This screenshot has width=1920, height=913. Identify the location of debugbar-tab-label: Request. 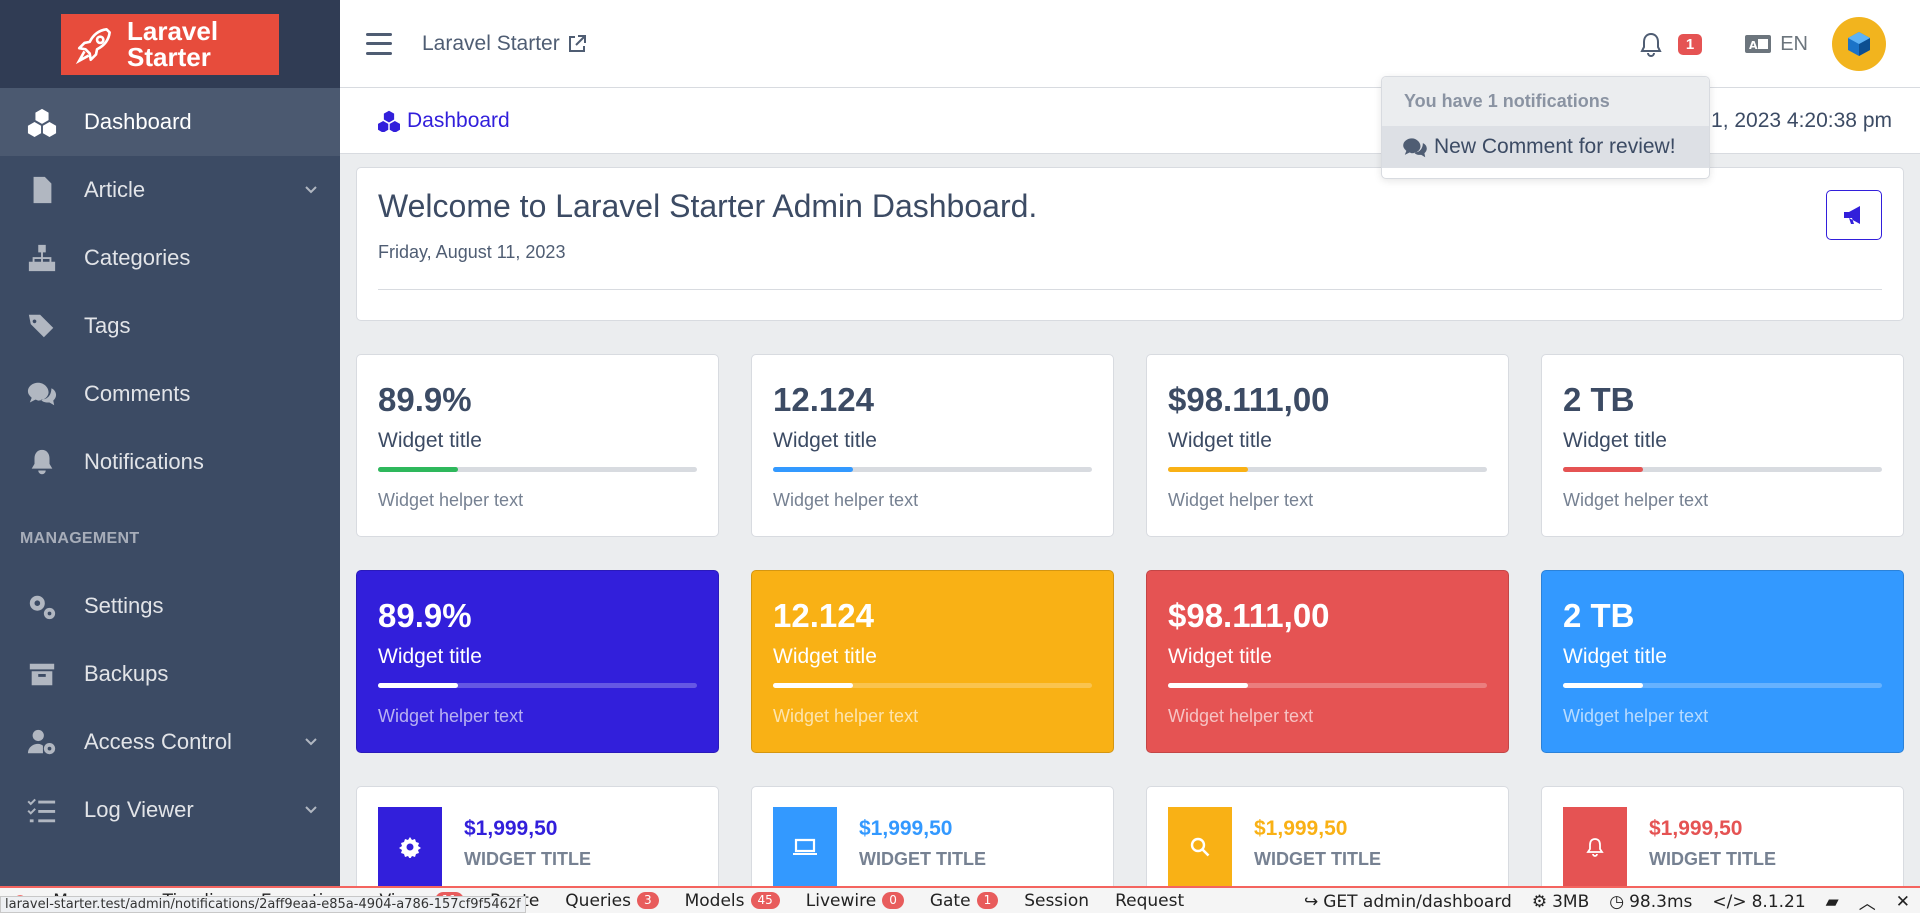
(1150, 900).